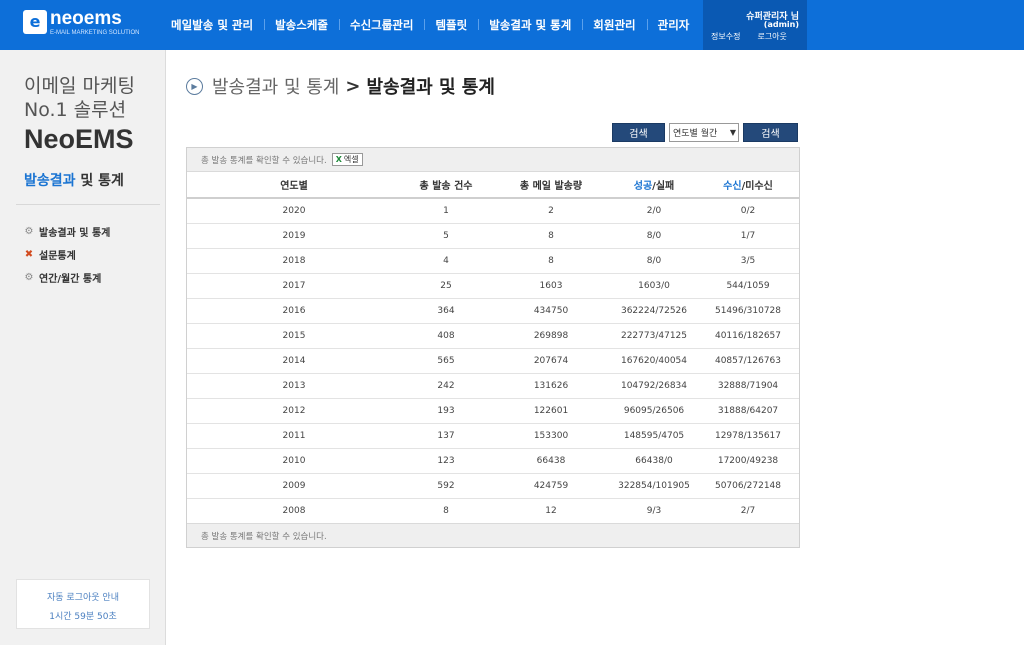 The image size is (1024, 645). I want to click on col-recv-label: 수신, so click(732, 186).